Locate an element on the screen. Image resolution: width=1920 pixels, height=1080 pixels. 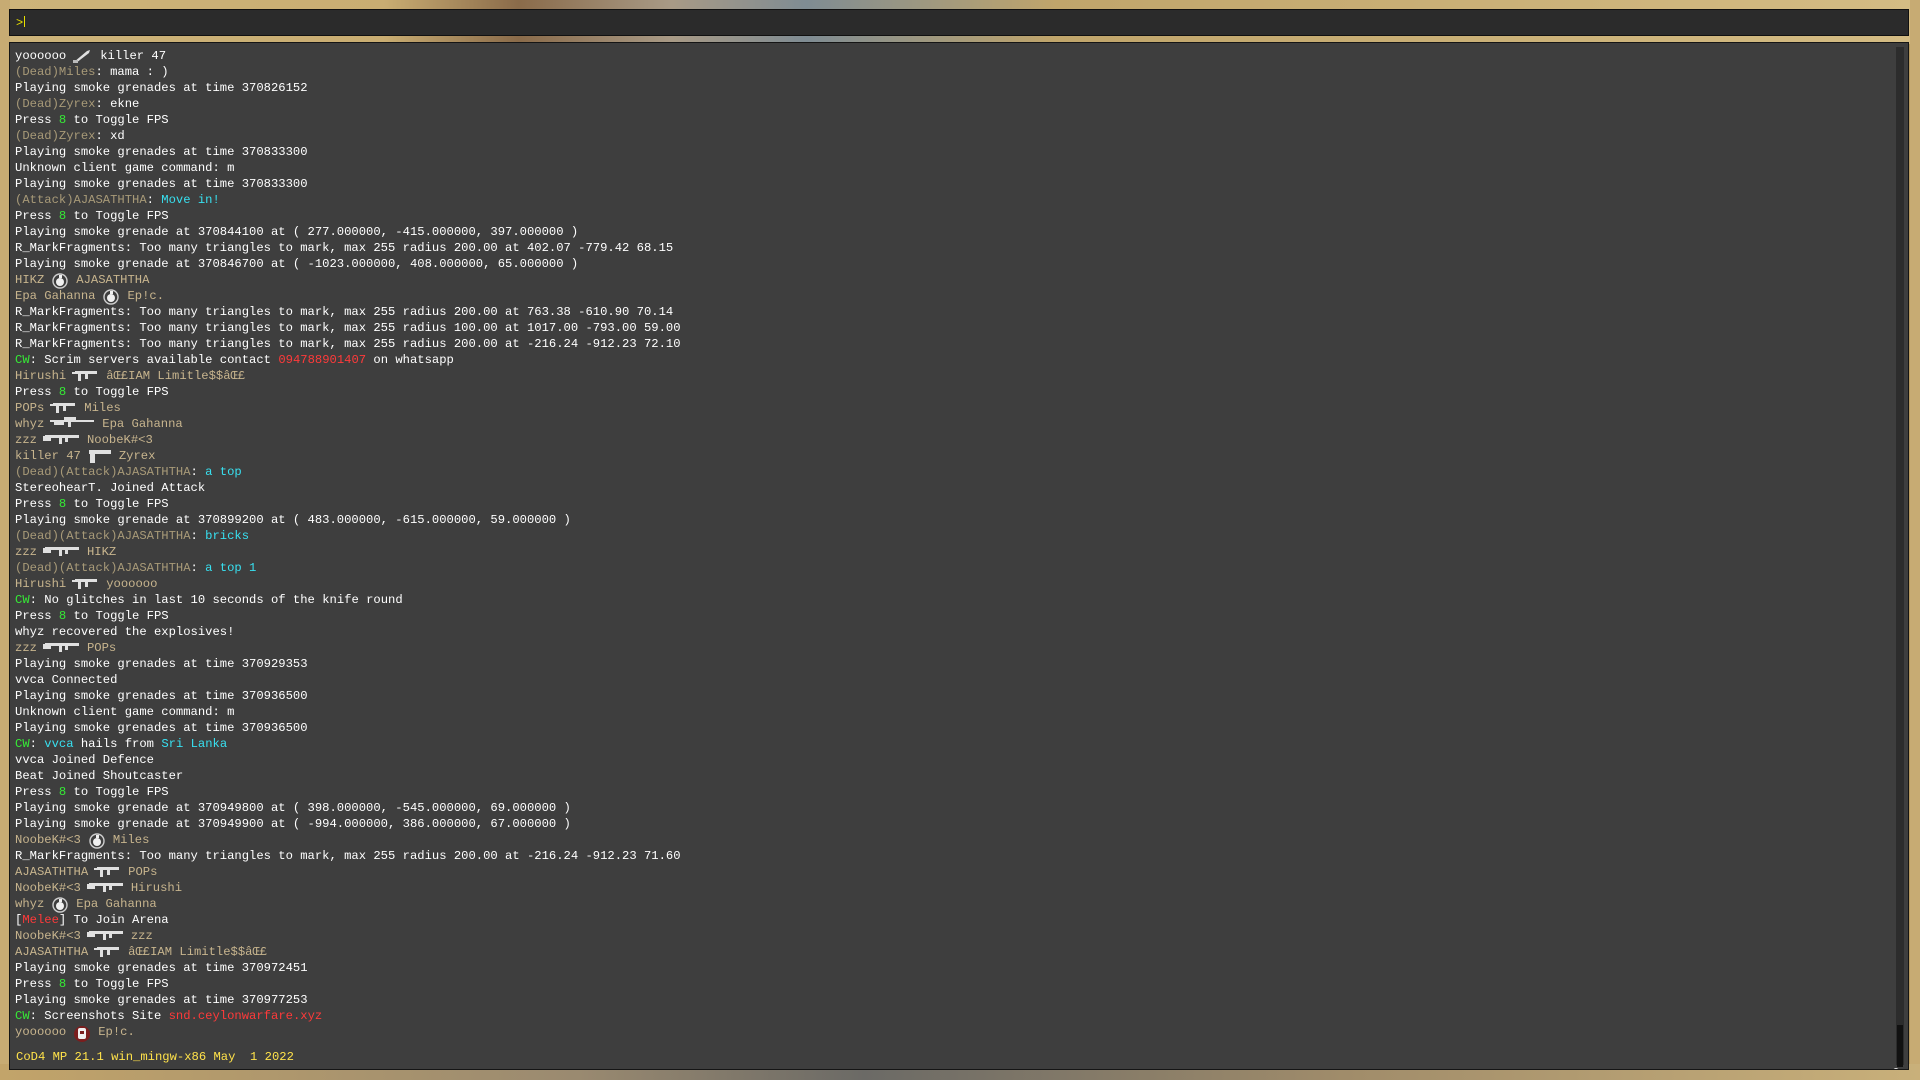
console-line: Playing smoke grenades at time 370936500 is located at coordinates (945, 696).